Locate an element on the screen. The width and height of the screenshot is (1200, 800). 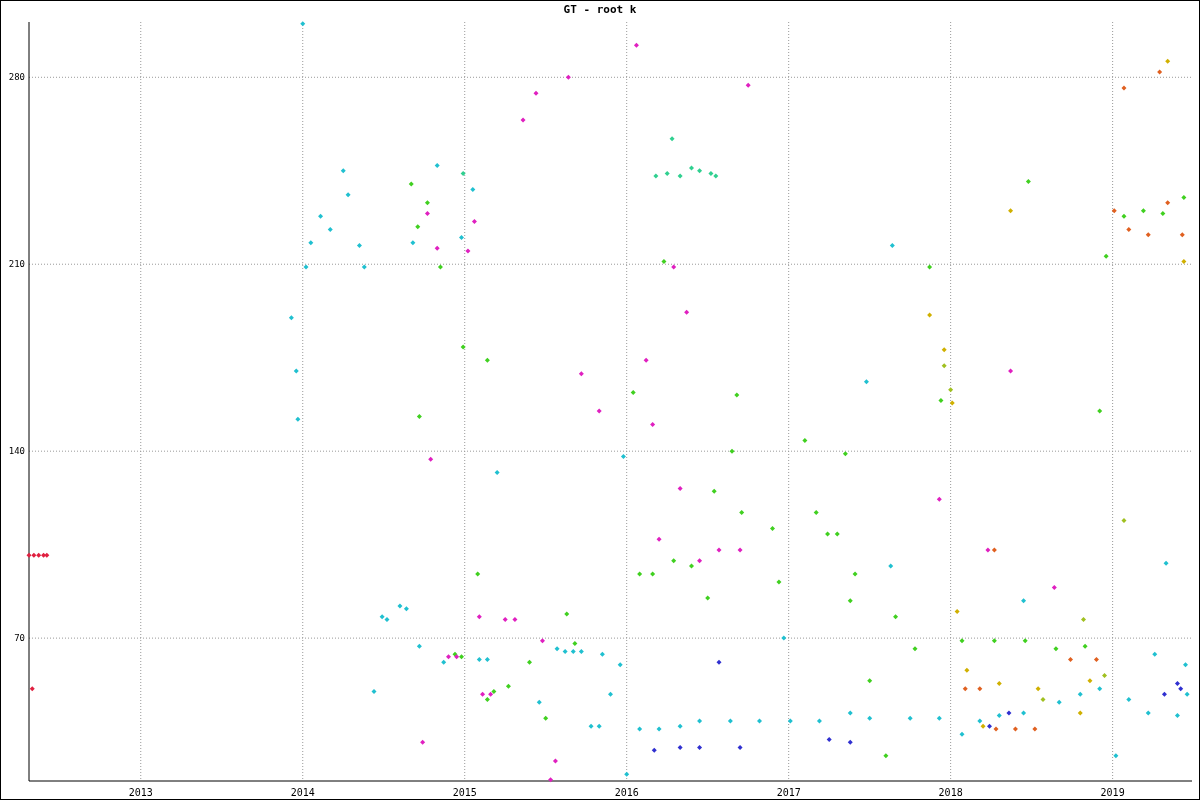
y-tick-label: 140 is located at coordinates (16, 451).